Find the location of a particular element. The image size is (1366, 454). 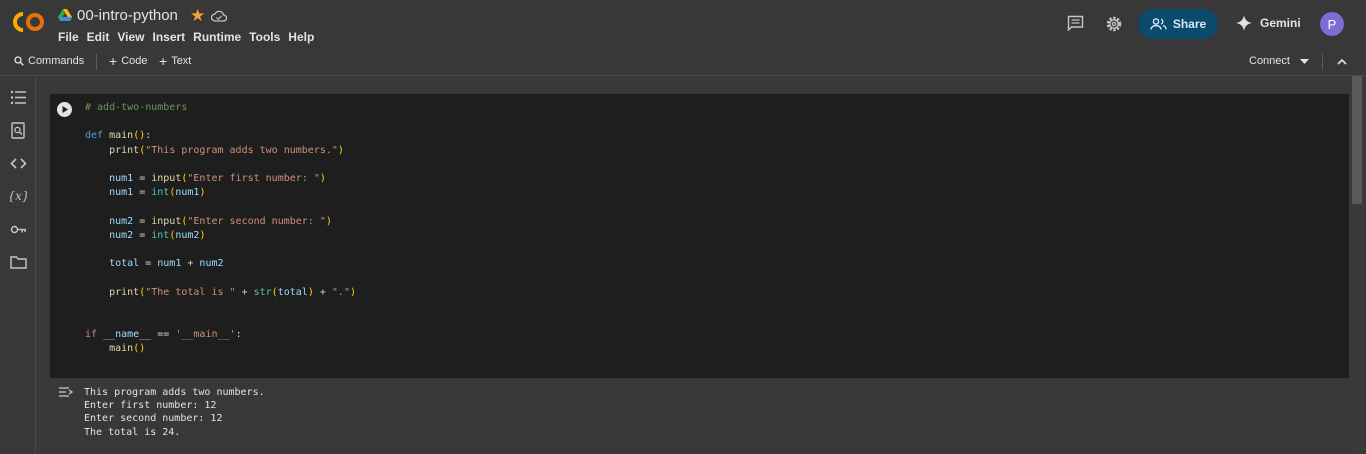

chevron-up-icon is located at coordinates (1342, 61).